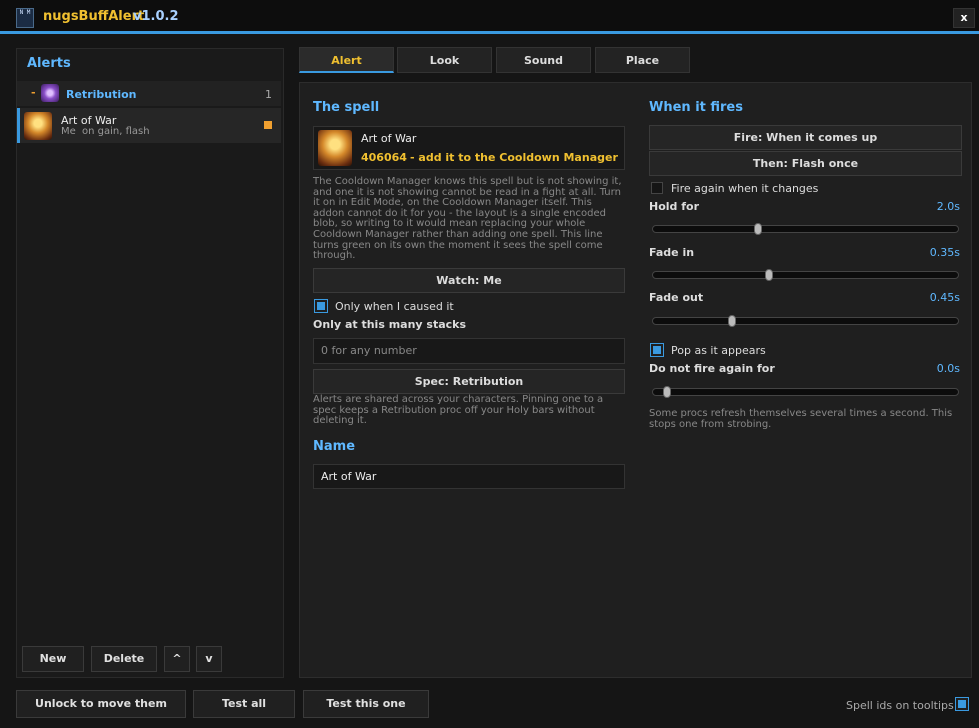  I want to click on fade-out-label: Fade out, so click(676, 297).